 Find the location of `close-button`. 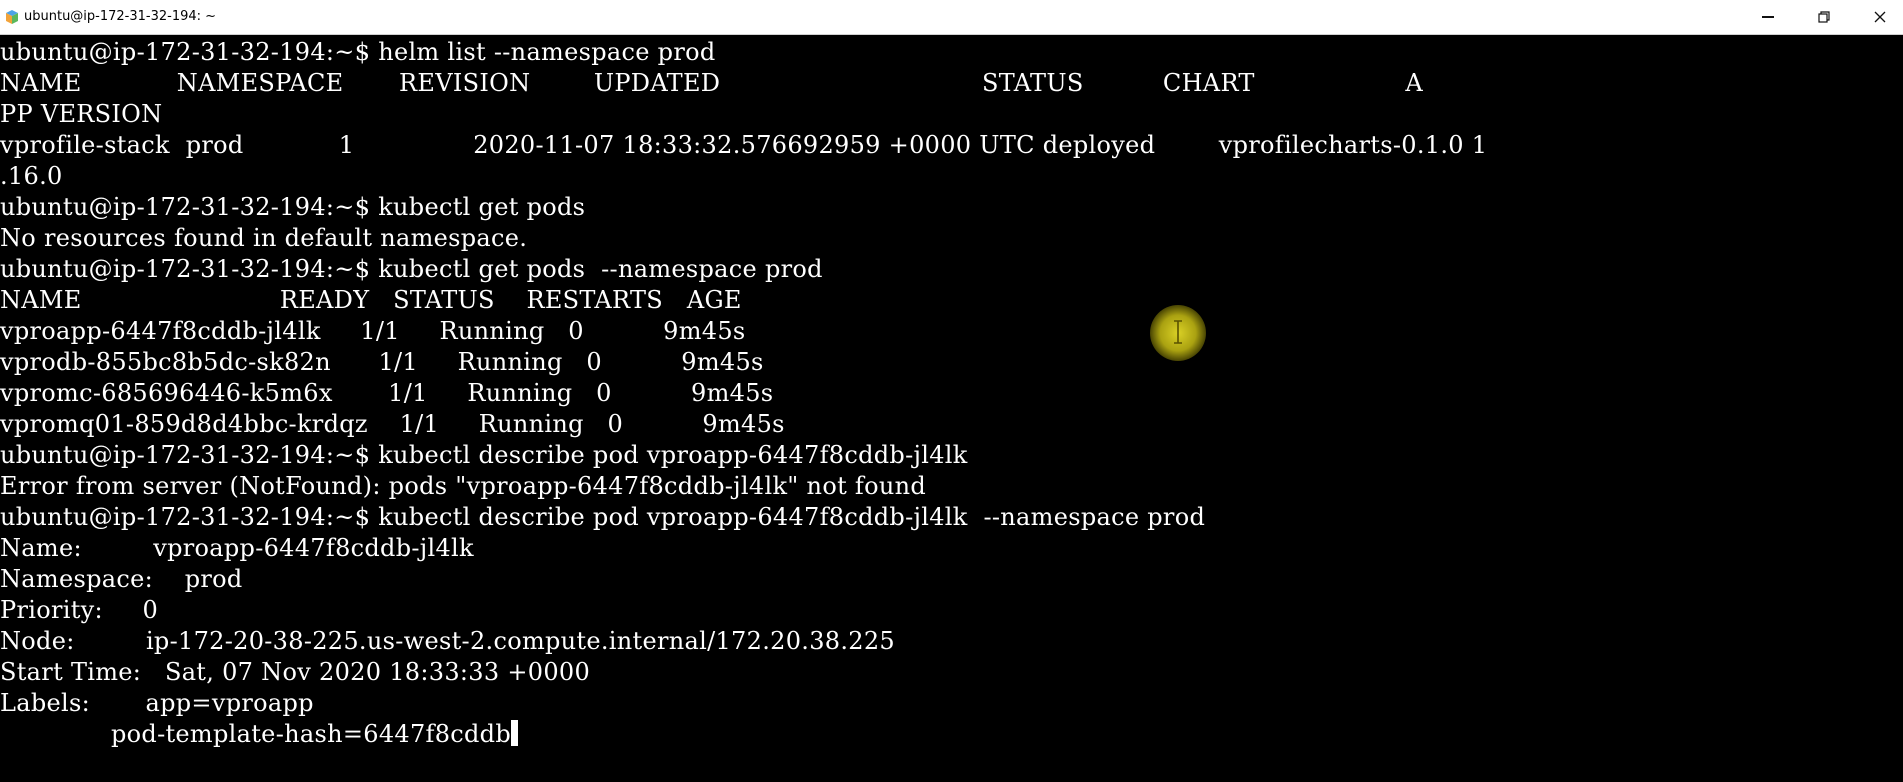

close-button is located at coordinates (1877, 17).